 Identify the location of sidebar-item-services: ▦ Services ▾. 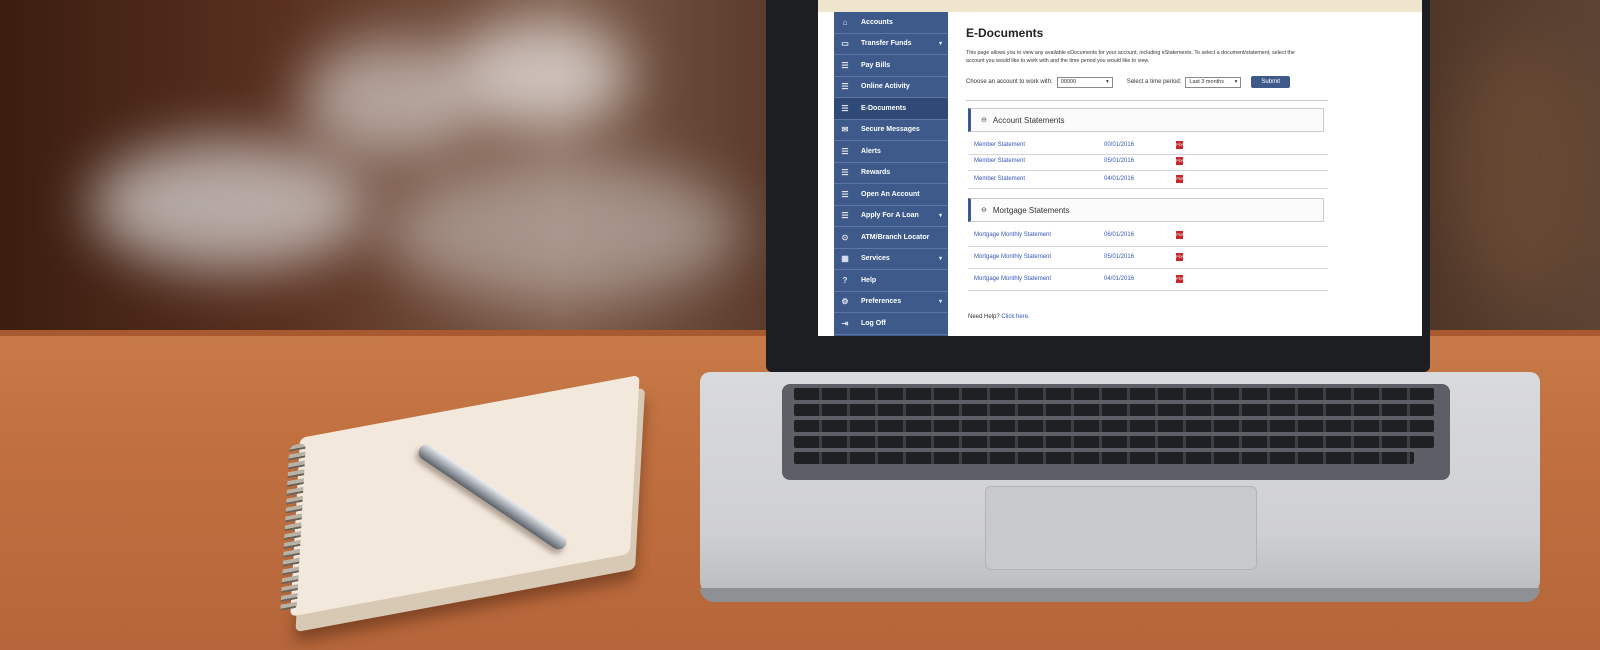
(891, 259).